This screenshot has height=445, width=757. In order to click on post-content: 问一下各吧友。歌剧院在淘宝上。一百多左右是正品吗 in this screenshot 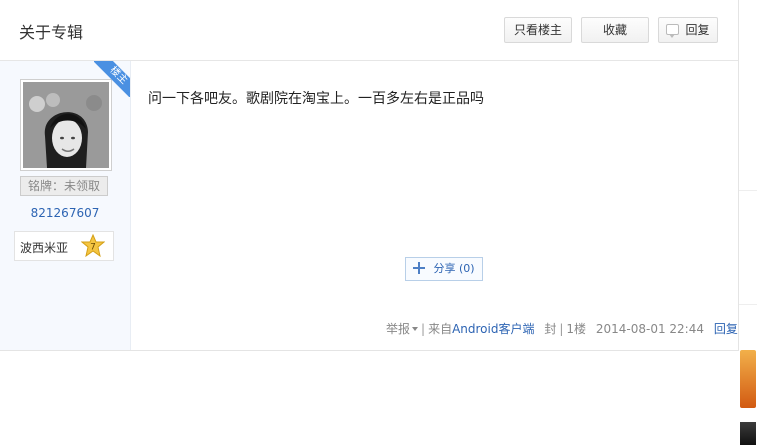, I will do `click(316, 99)`.